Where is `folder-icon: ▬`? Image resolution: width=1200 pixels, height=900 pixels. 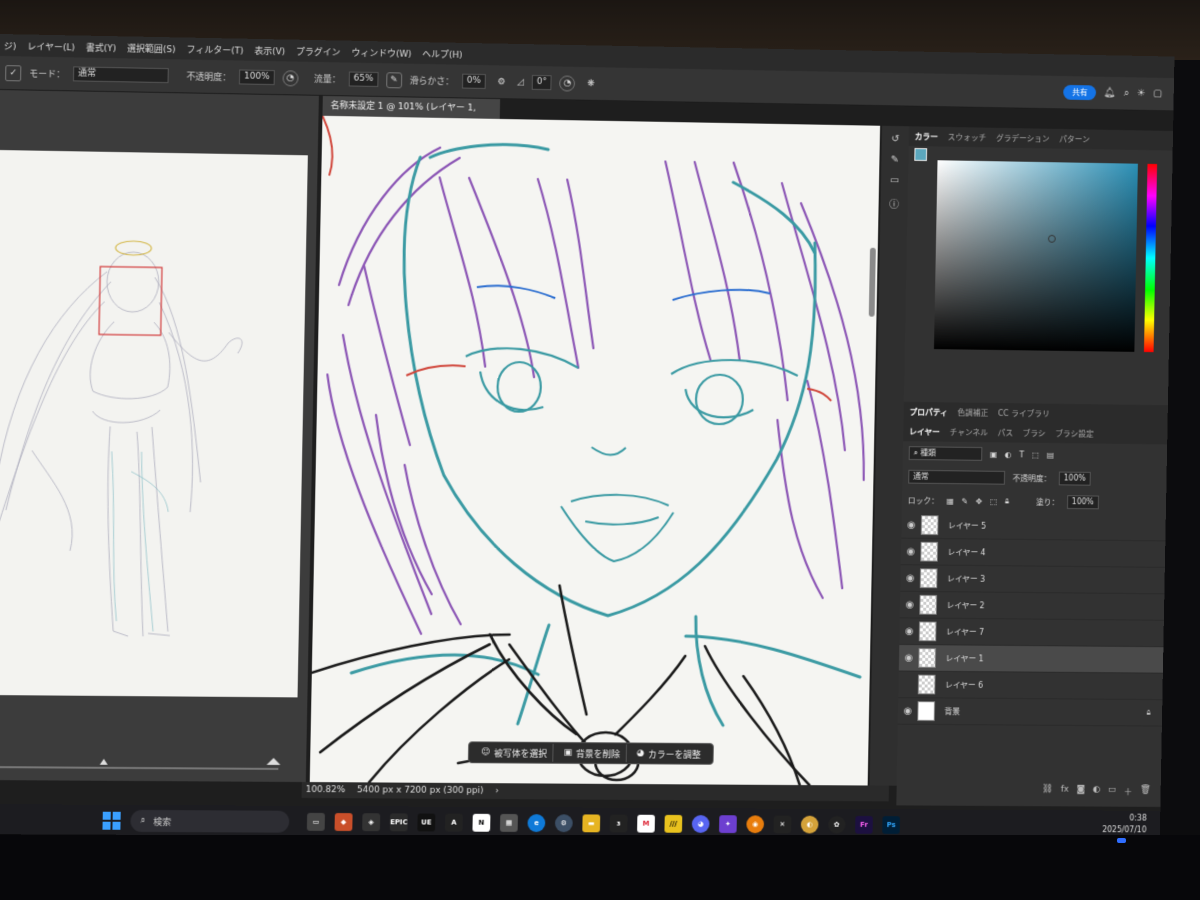 folder-icon: ▬ is located at coordinates (591, 823).